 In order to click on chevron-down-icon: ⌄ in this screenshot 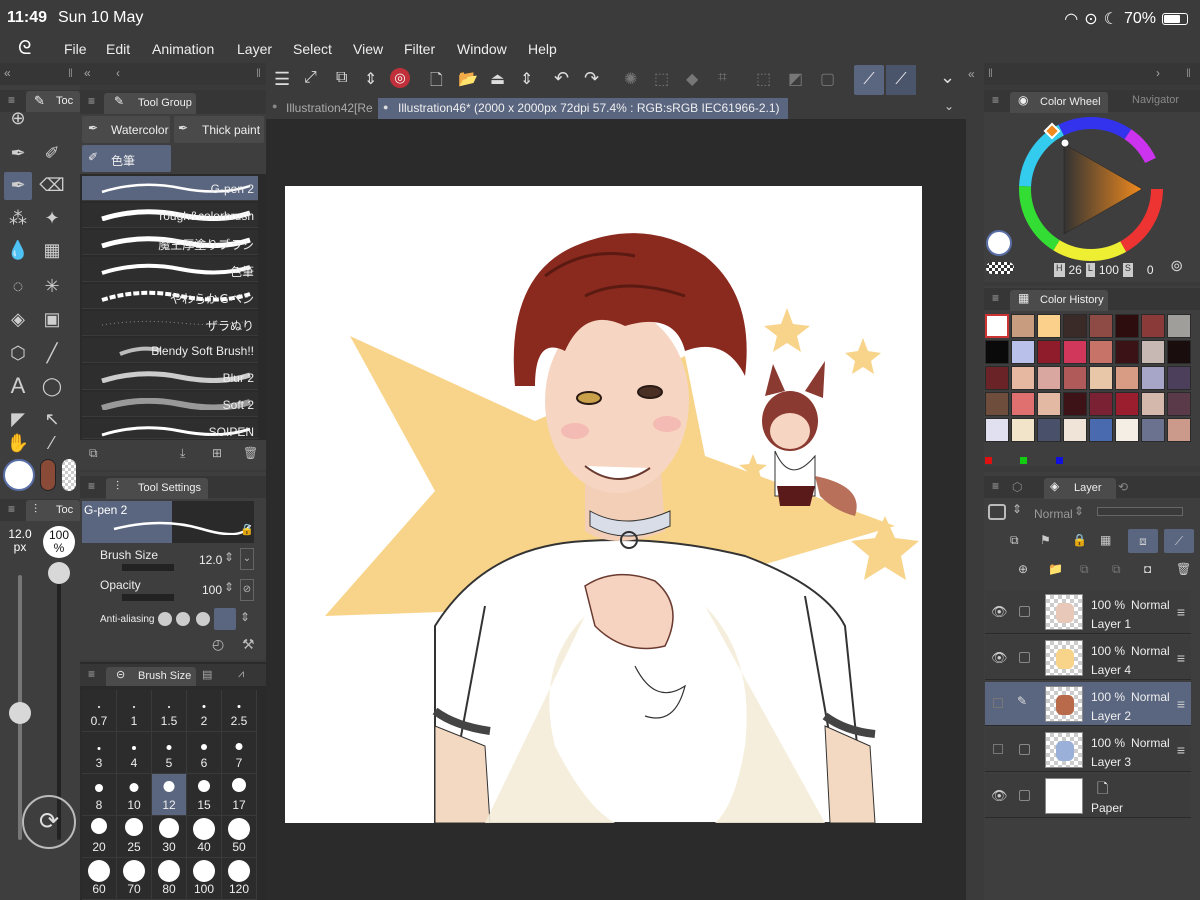, I will do `click(947, 77)`.